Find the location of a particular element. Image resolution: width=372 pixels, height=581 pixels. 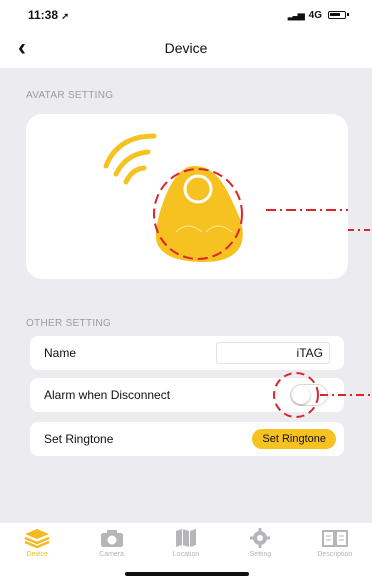

tab-setting: Setting is located at coordinates (260, 545).